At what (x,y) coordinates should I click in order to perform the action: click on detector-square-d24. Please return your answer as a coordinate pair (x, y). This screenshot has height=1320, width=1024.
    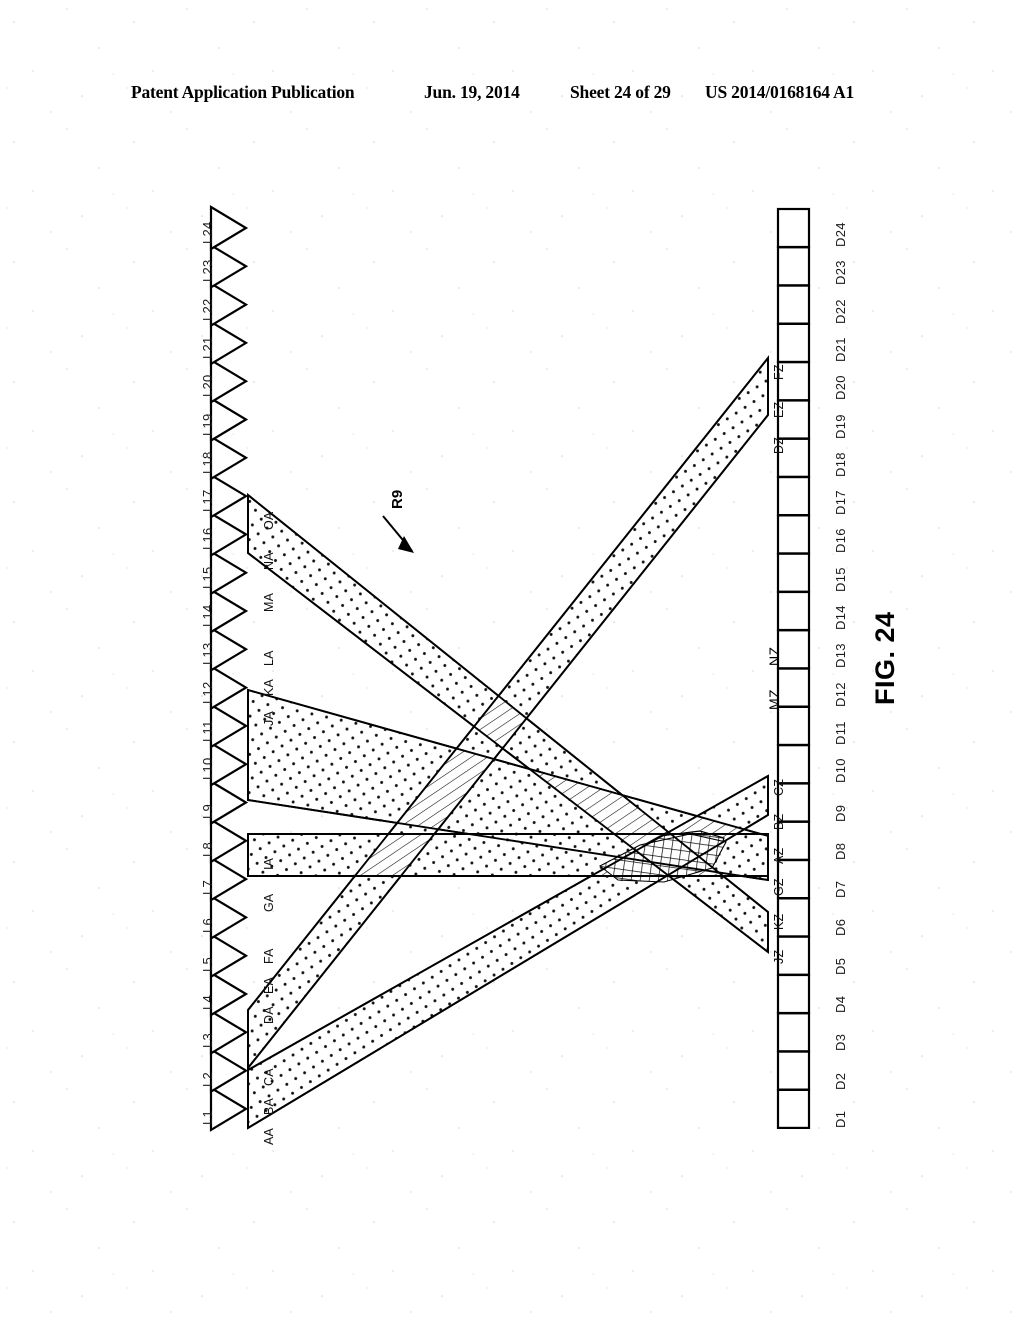
    Looking at the image, I should click on (793, 228).